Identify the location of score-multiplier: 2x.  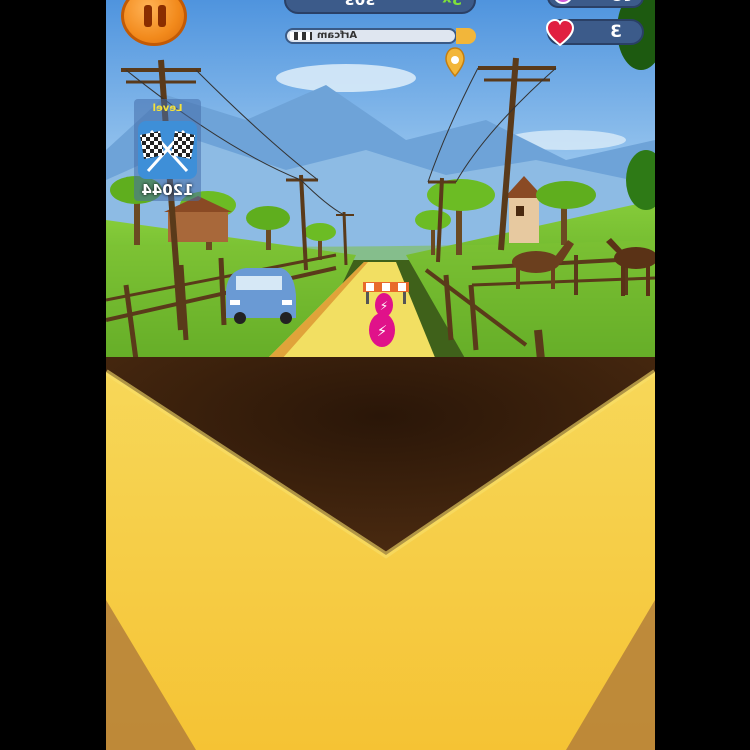
(452, 4).